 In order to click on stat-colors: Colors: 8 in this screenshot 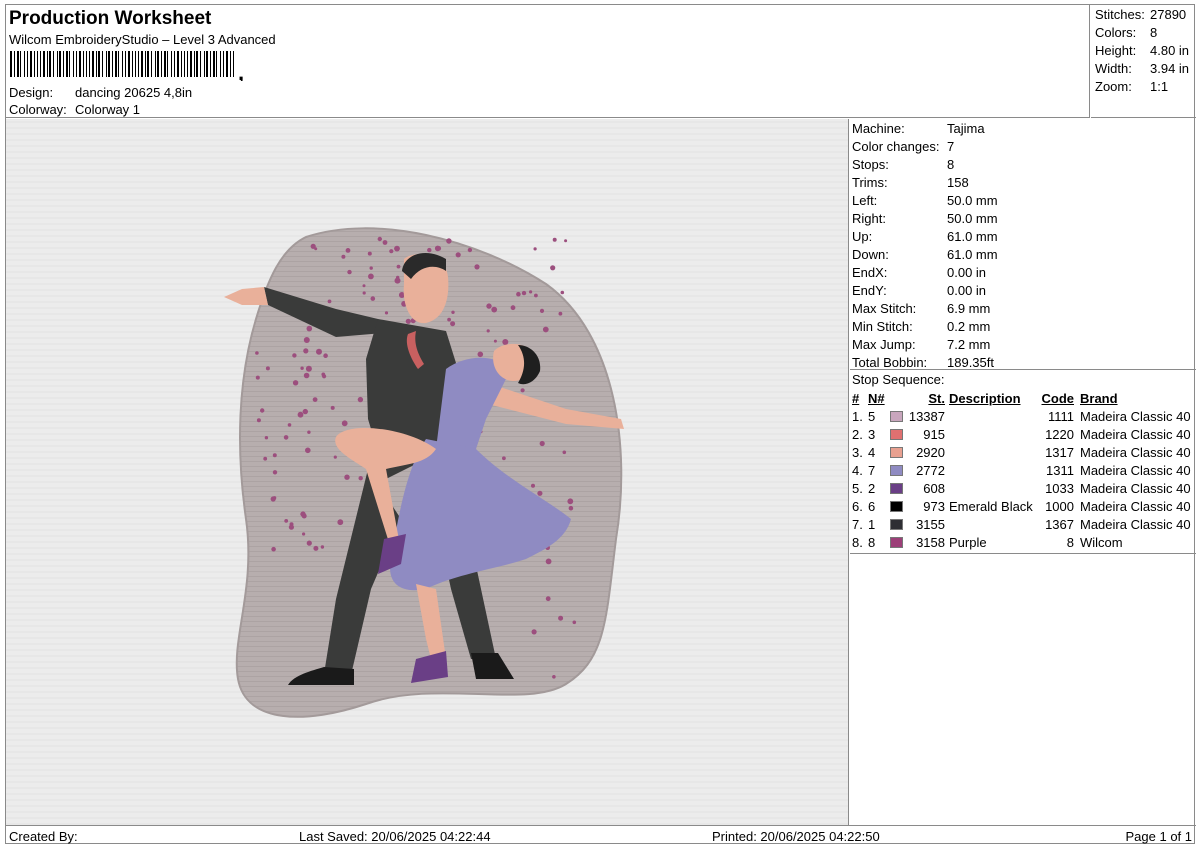, I will do `click(1126, 32)`.